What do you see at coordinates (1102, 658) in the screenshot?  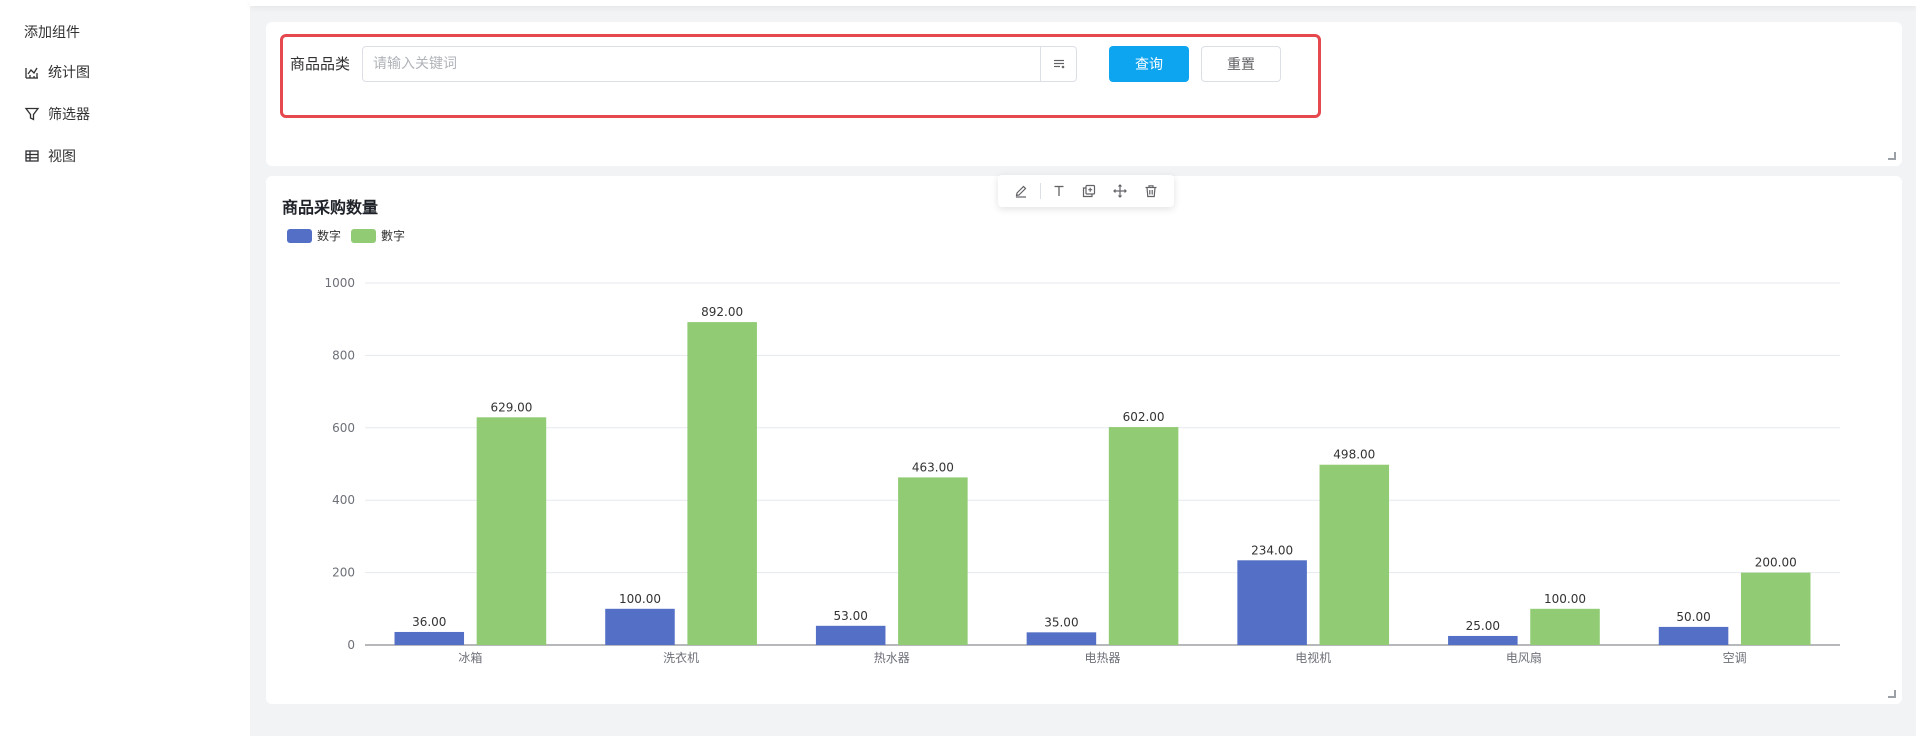 I see `x-tick-label: 电热器` at bounding box center [1102, 658].